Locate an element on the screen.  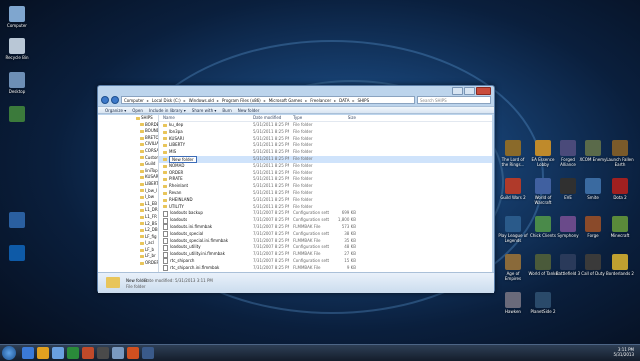
breadcrumb-local-disk-c-: Local Disk (C:) is located at coordinates (166, 100).